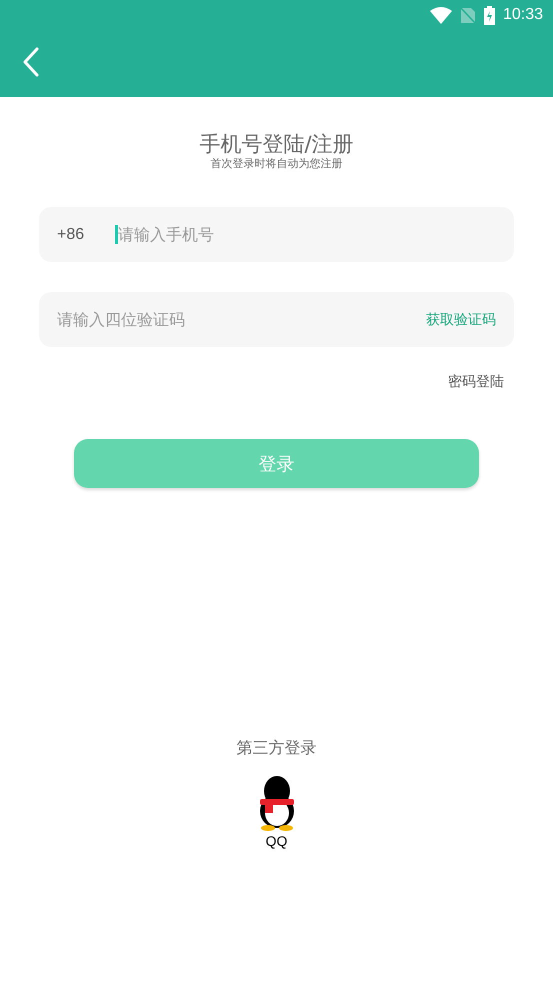 The height and width of the screenshot is (983, 553). I want to click on phone-field: +86 请输入手机号, so click(276, 234).